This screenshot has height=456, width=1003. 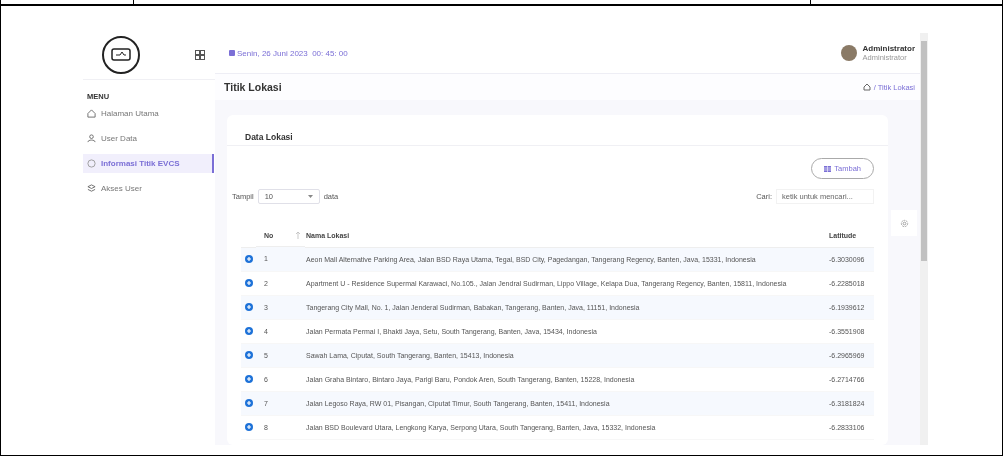 I want to click on layers-icon, so click(x=91, y=188).